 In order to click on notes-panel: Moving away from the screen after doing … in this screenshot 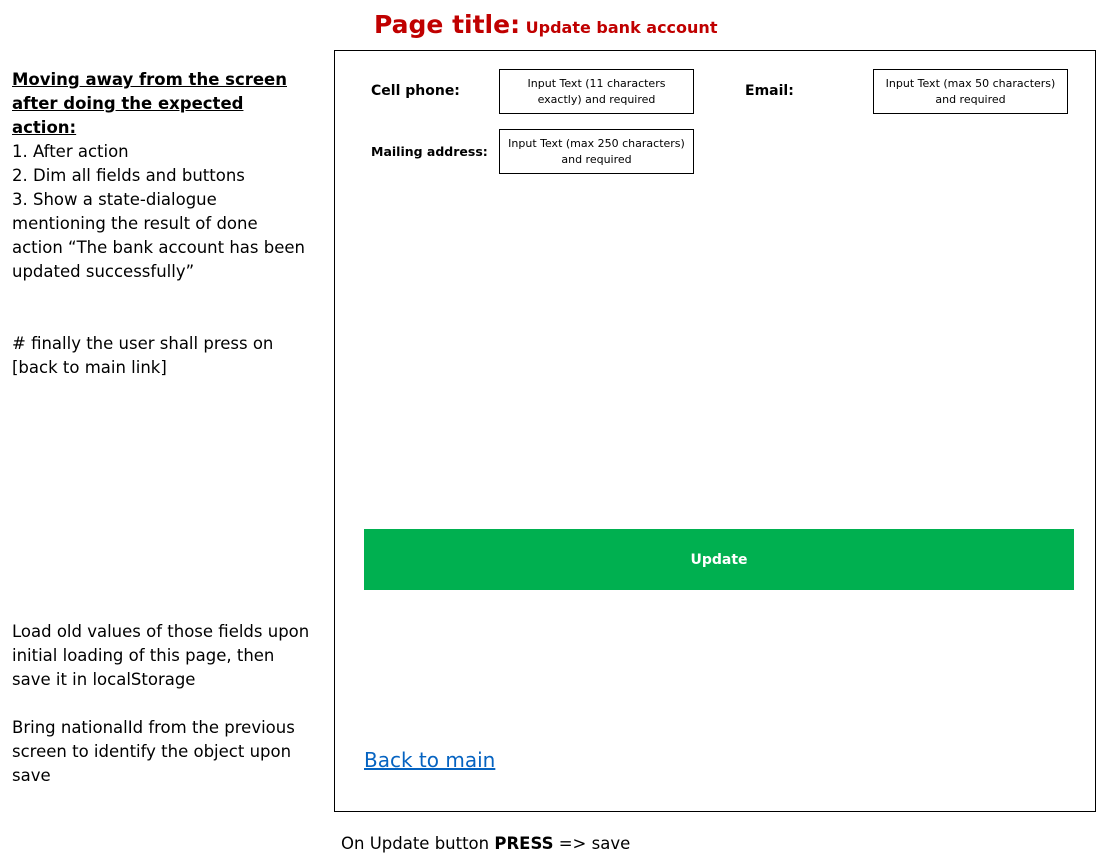, I will do `click(162, 224)`.